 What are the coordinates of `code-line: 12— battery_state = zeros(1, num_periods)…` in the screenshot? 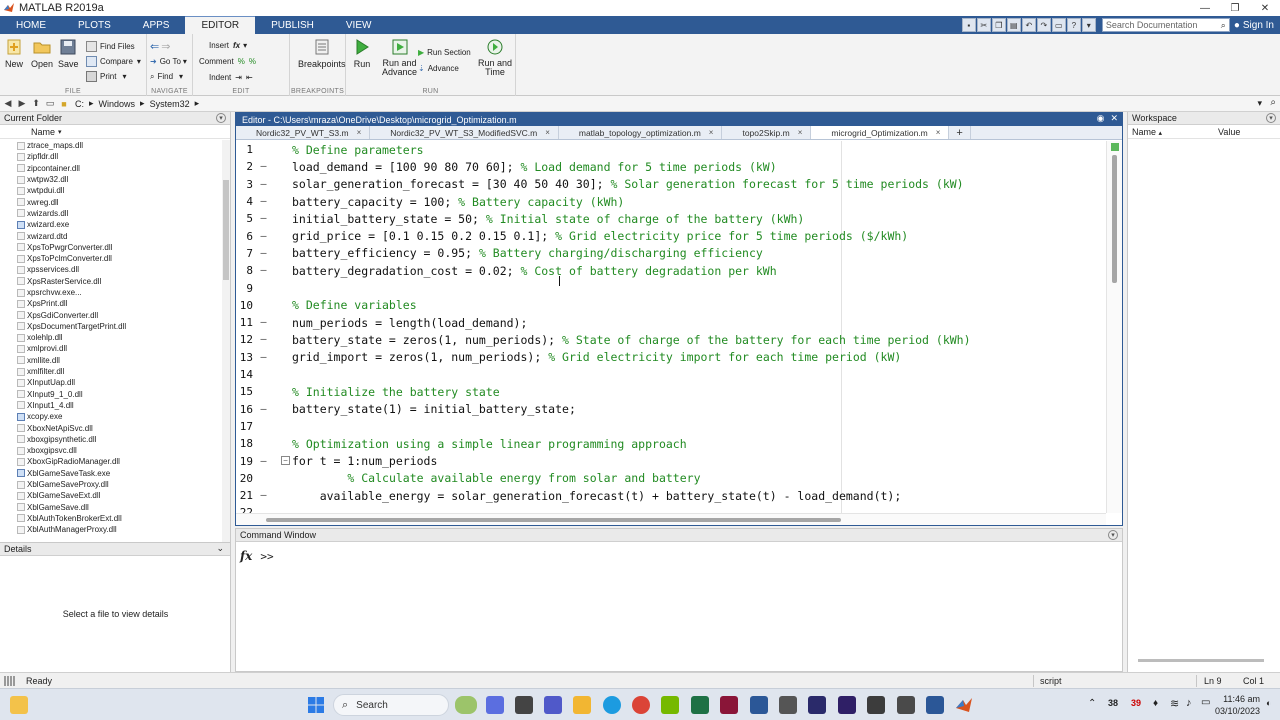 It's located at (671, 339).